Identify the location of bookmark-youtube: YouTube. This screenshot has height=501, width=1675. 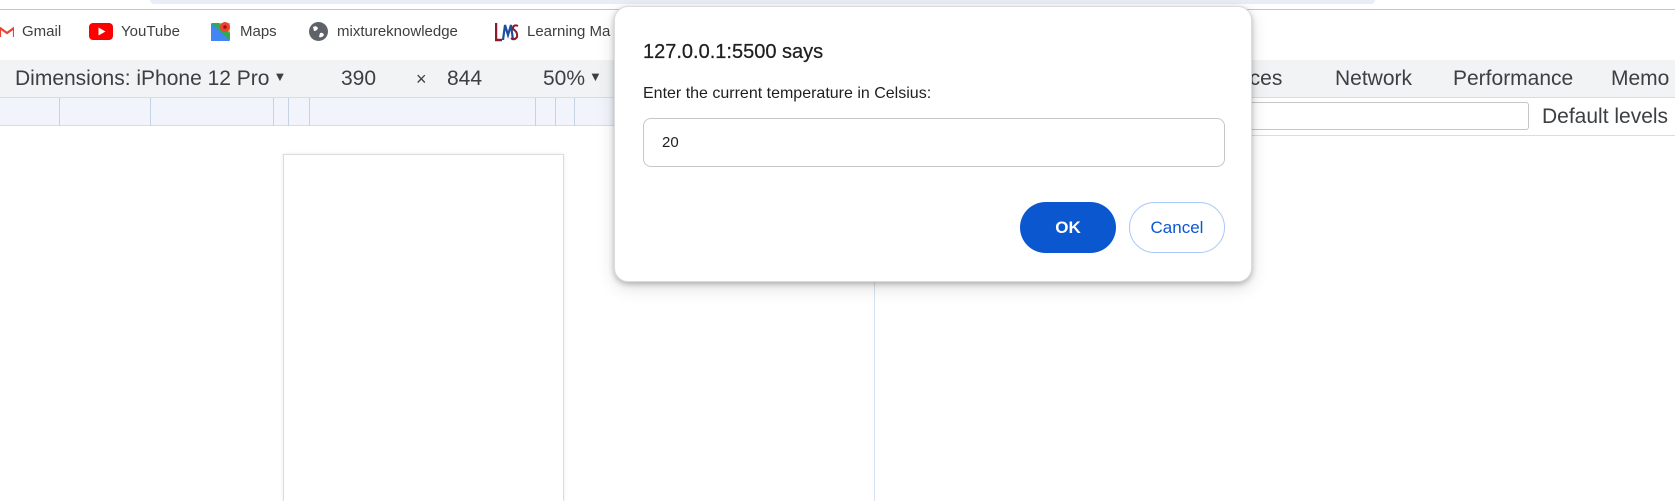
(134, 31).